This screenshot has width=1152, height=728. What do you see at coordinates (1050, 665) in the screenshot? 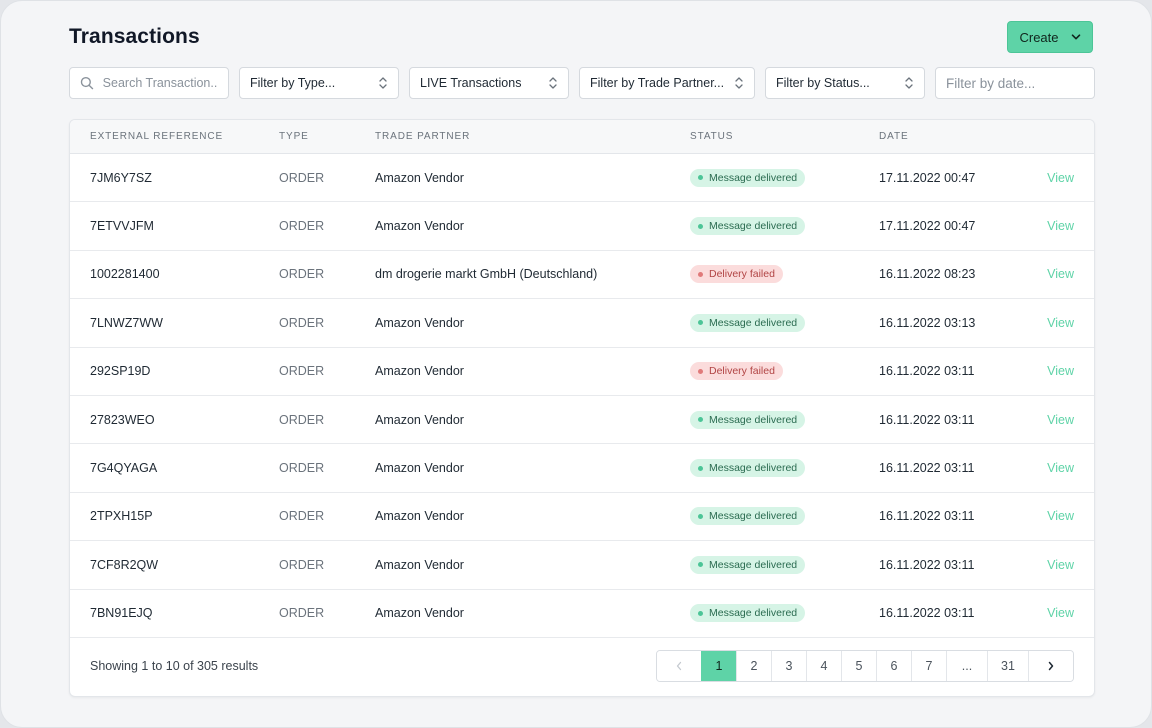
I see `next-page-button` at bounding box center [1050, 665].